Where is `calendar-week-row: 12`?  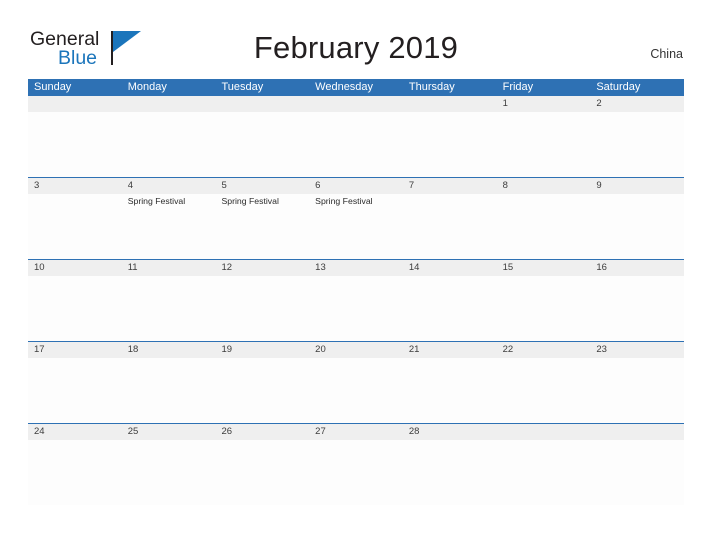
calendar-week-row: 12 is located at coordinates (356, 136).